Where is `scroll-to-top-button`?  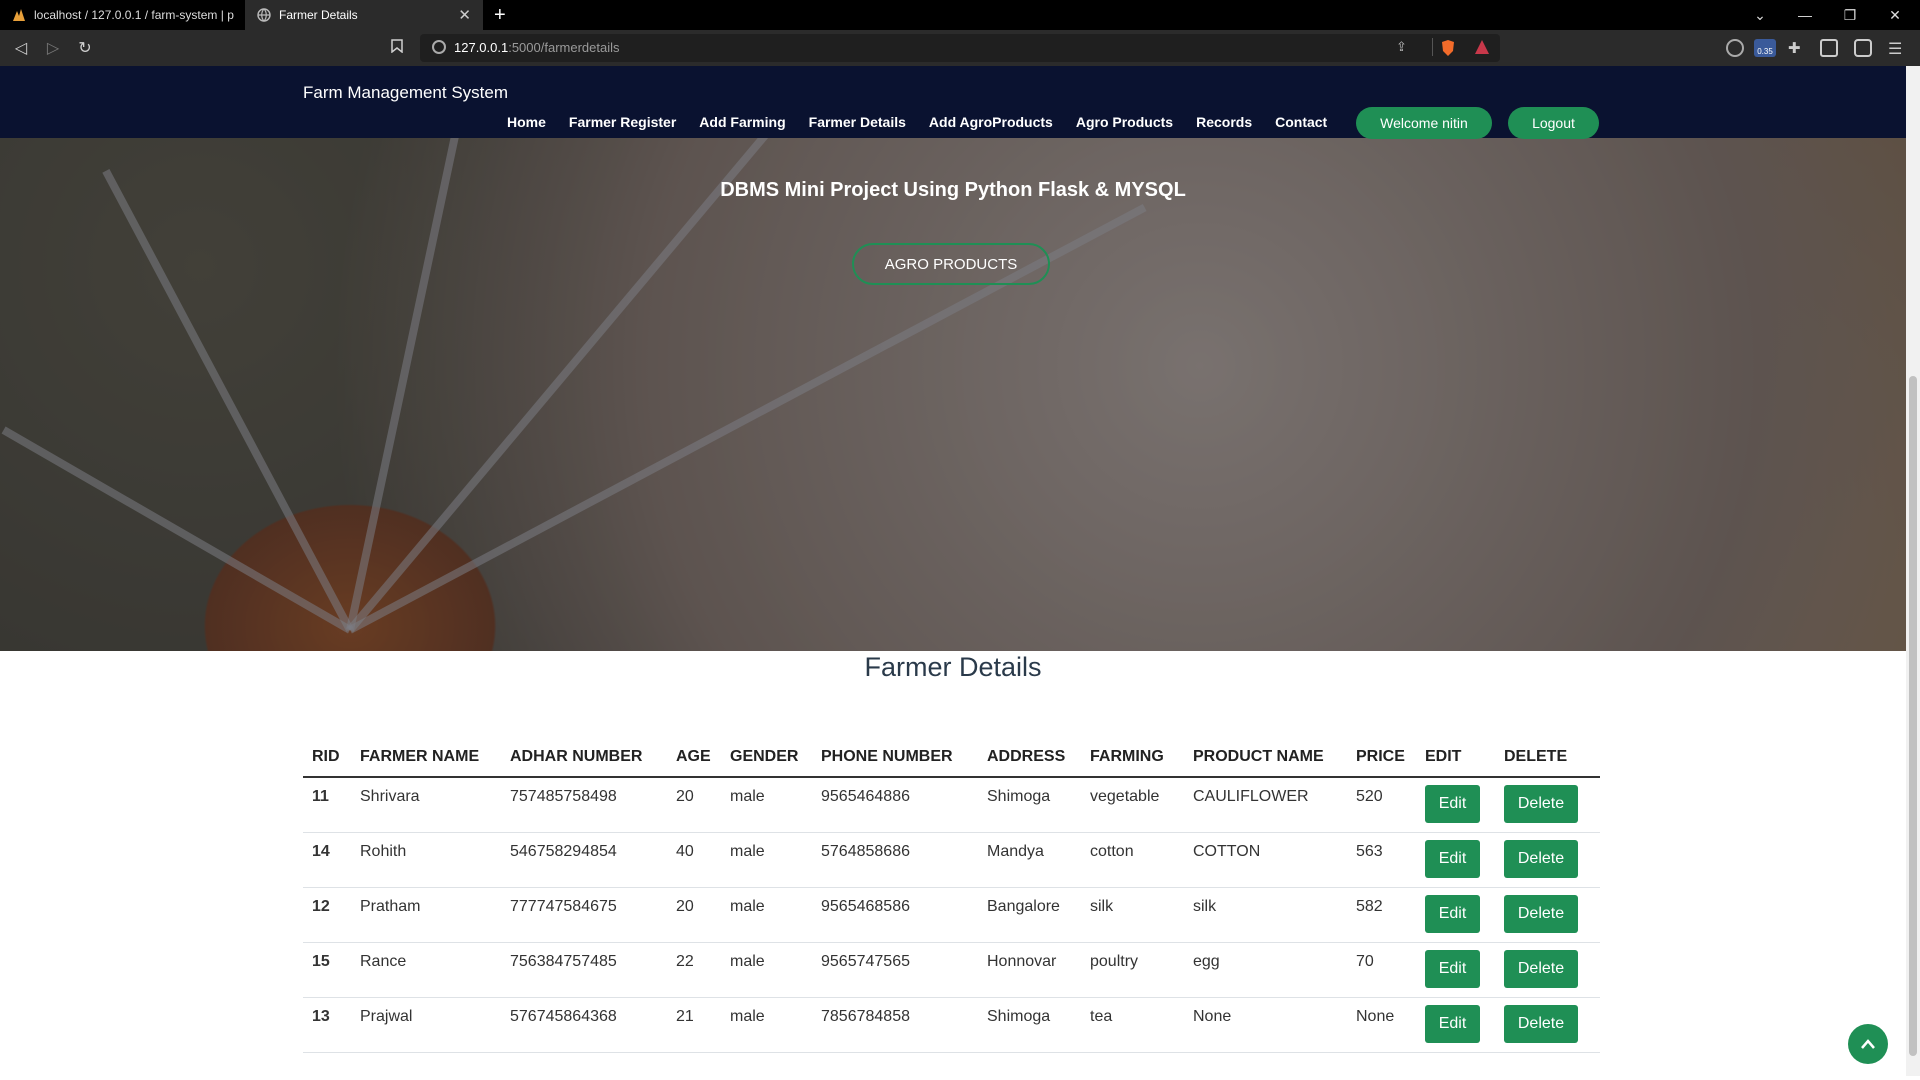 scroll-to-top-button is located at coordinates (1868, 1044).